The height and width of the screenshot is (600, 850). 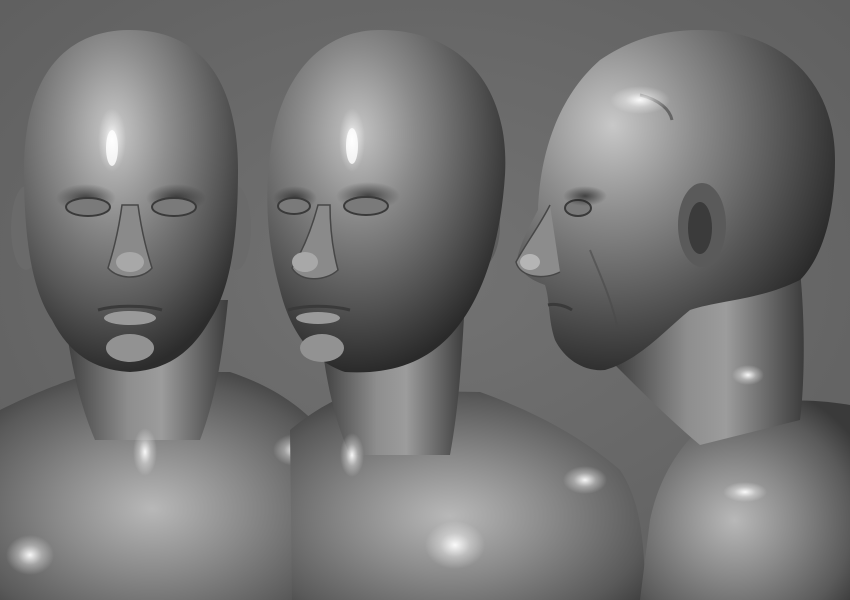 What do you see at coordinates (174, 207) in the screenshot?
I see `front-right-eye` at bounding box center [174, 207].